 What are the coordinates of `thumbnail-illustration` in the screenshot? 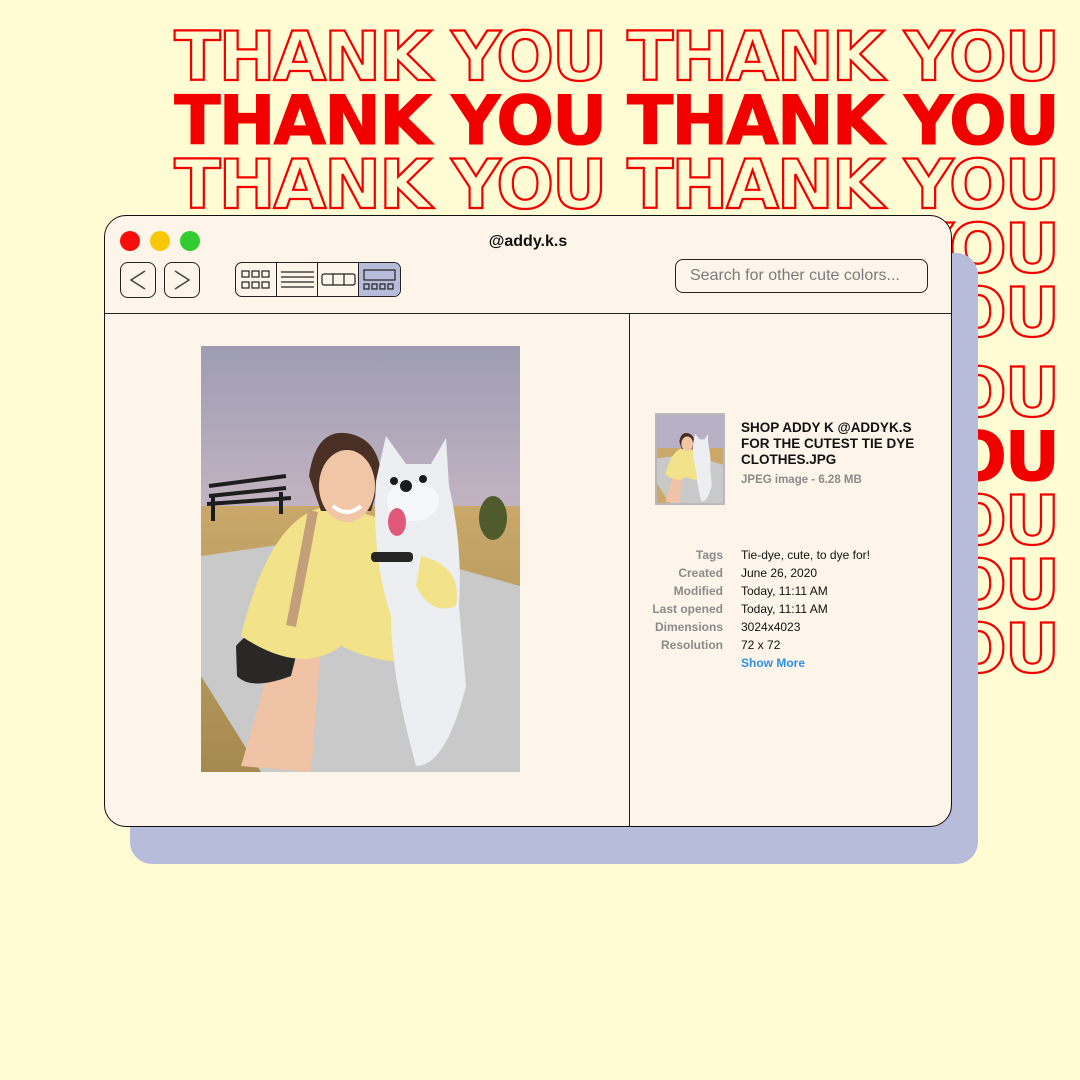 It's located at (690, 459).